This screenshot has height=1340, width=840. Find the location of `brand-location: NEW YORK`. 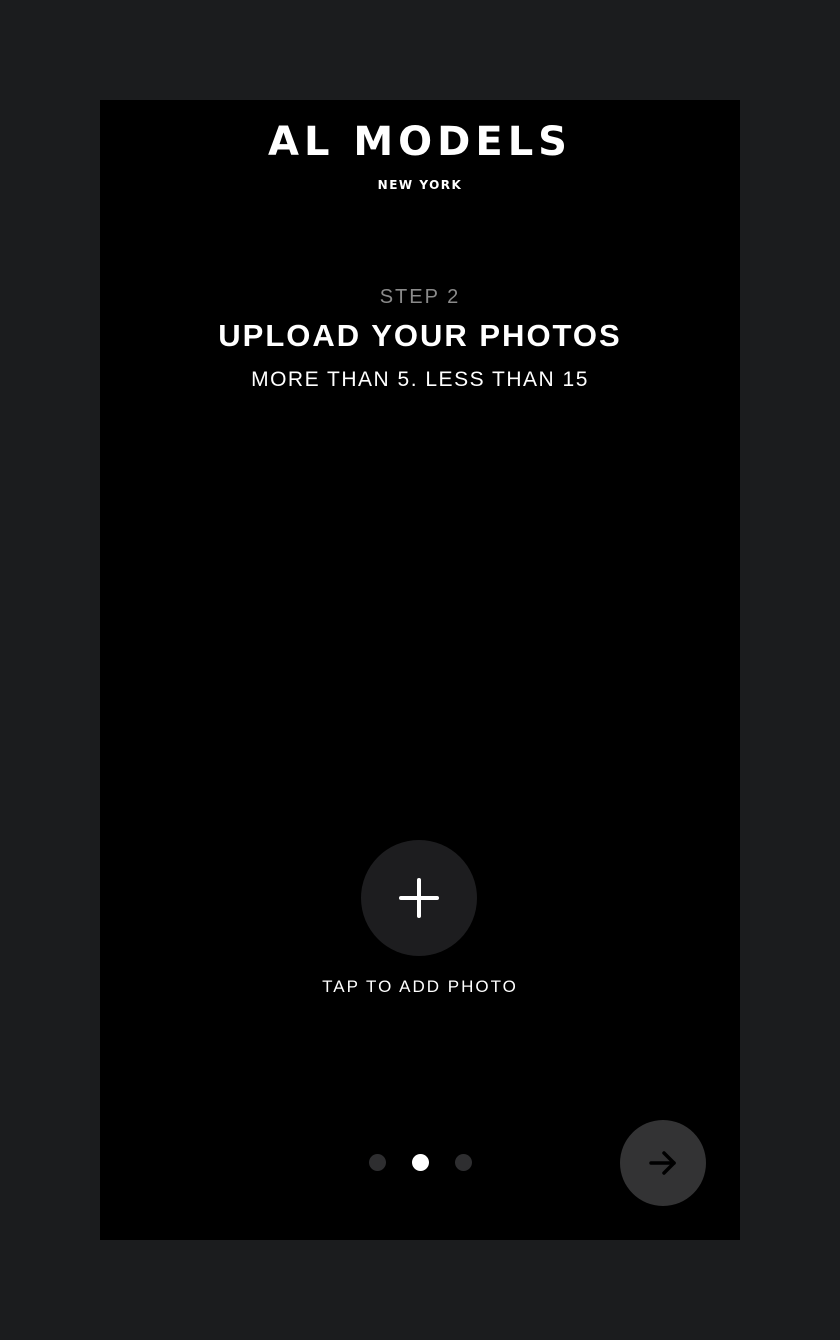

brand-location: NEW YORK is located at coordinates (420, 185).